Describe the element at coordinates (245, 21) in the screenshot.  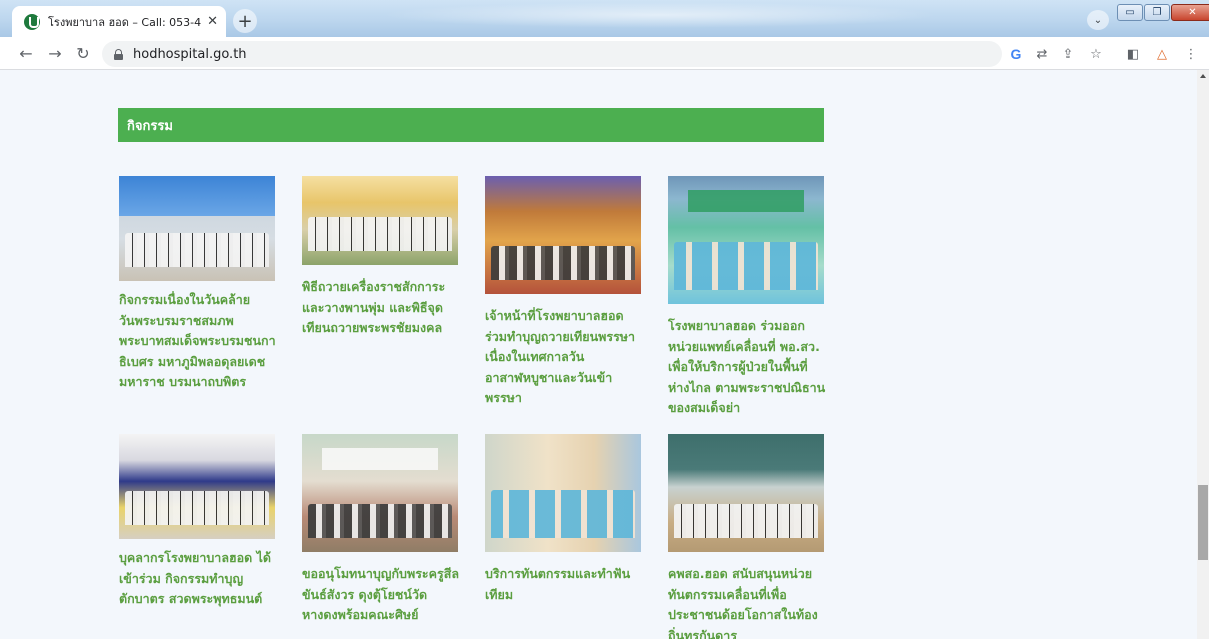
I see `new-tab-button: +` at that location.